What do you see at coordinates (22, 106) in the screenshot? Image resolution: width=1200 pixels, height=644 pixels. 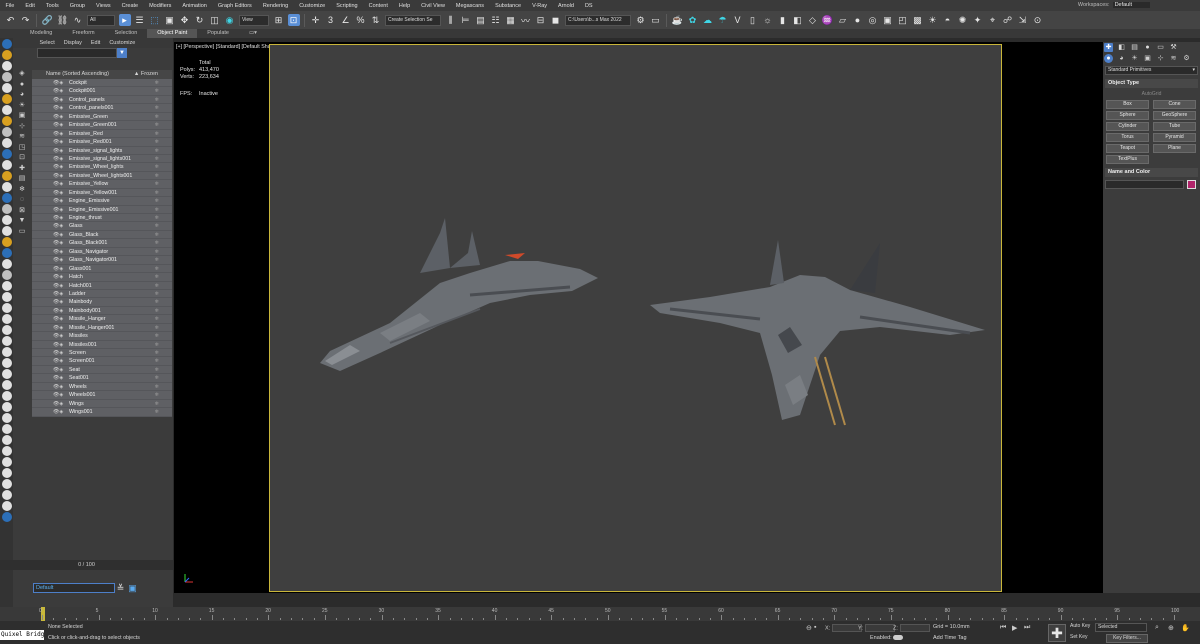 I see `lights-filter-icon: ☀` at bounding box center [22, 106].